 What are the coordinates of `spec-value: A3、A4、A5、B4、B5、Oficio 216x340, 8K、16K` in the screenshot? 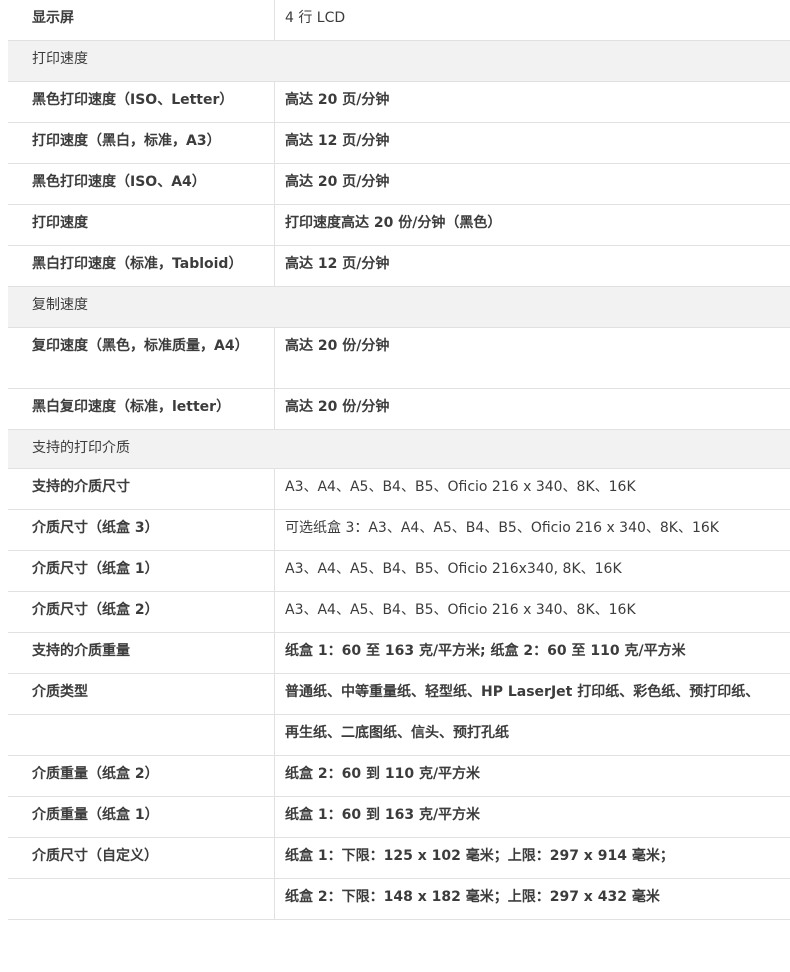 It's located at (453, 569).